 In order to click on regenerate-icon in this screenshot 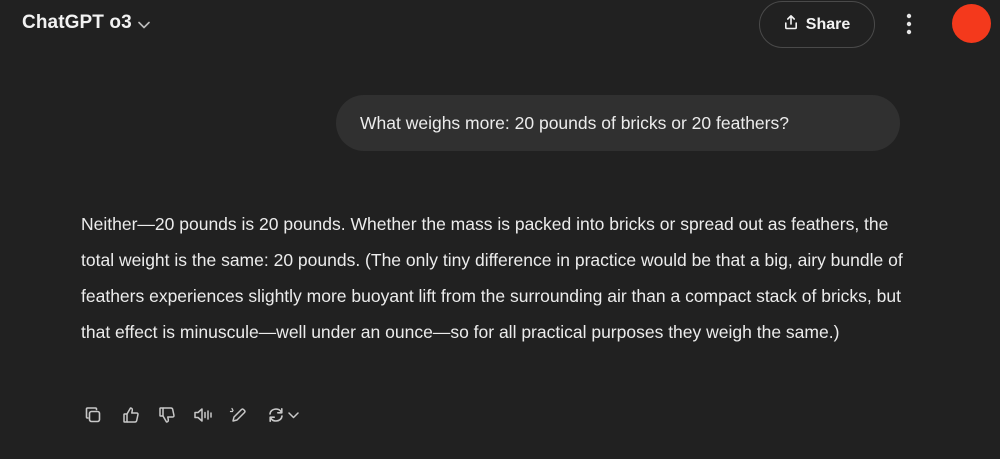, I will do `click(282, 415)`.